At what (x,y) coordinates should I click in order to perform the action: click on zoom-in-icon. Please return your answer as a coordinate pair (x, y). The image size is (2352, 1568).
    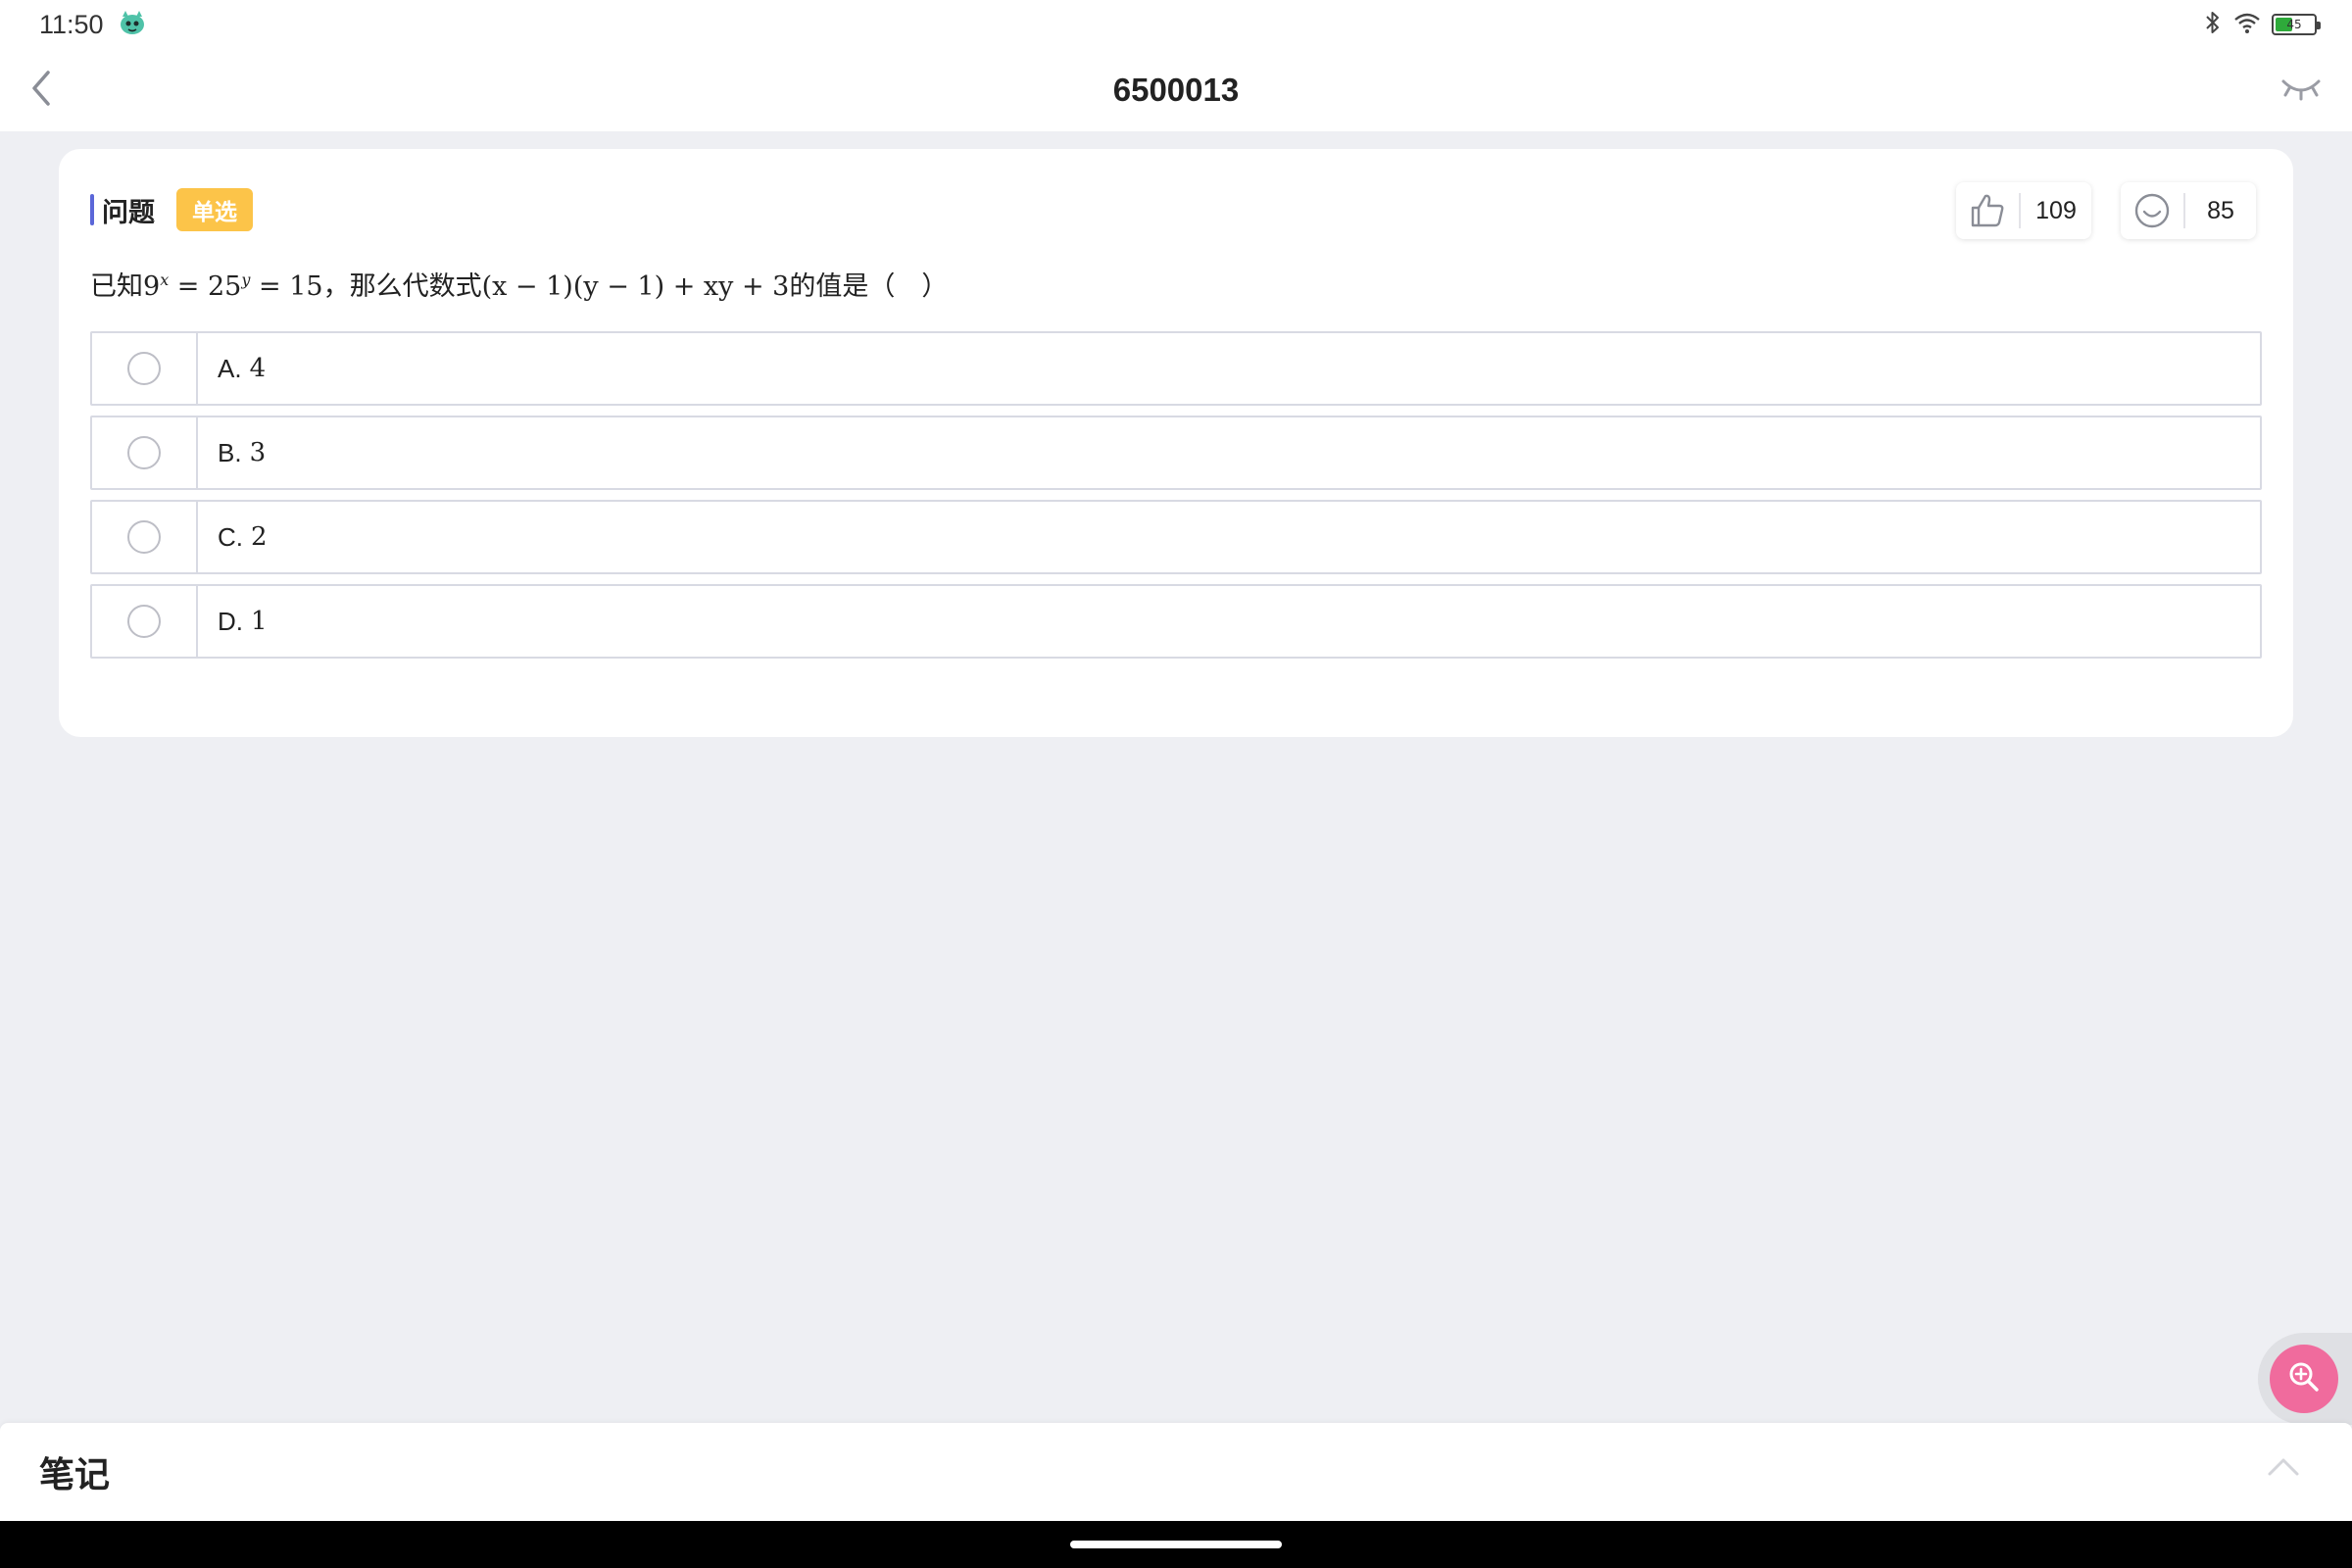
    Looking at the image, I should click on (2304, 1378).